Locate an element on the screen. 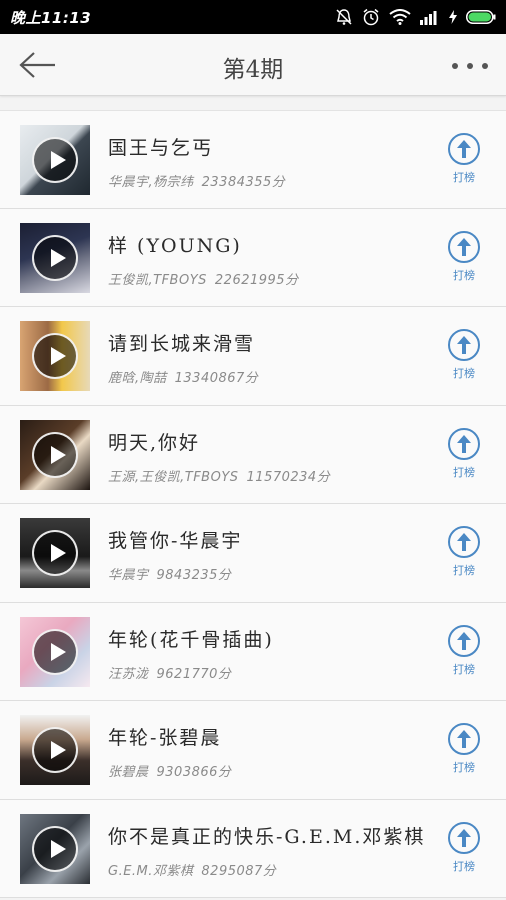 This screenshot has height=900, width=506. song-row: 样 (YOUNG) 王俊凯,TFBOYS 22621995分 打榜 is located at coordinates (253, 257).